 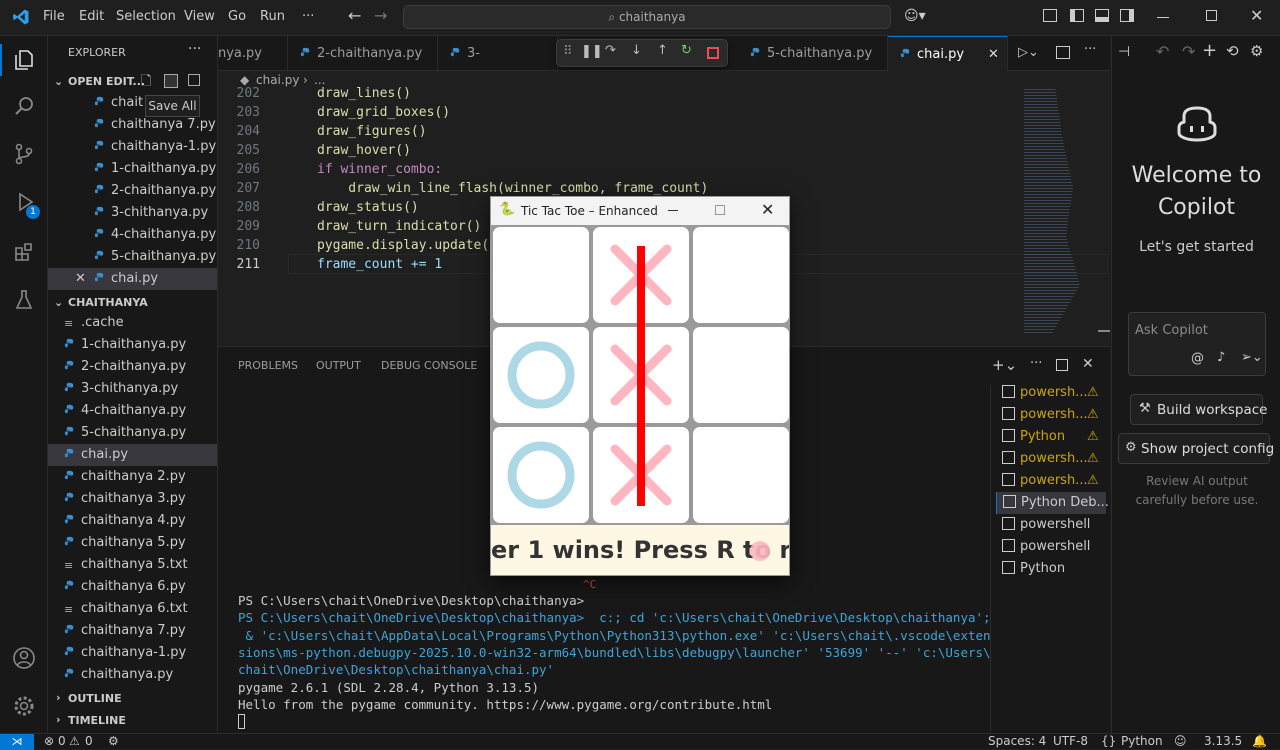 What do you see at coordinates (673, 210) in the screenshot?
I see `pygame-minimize-icon` at bounding box center [673, 210].